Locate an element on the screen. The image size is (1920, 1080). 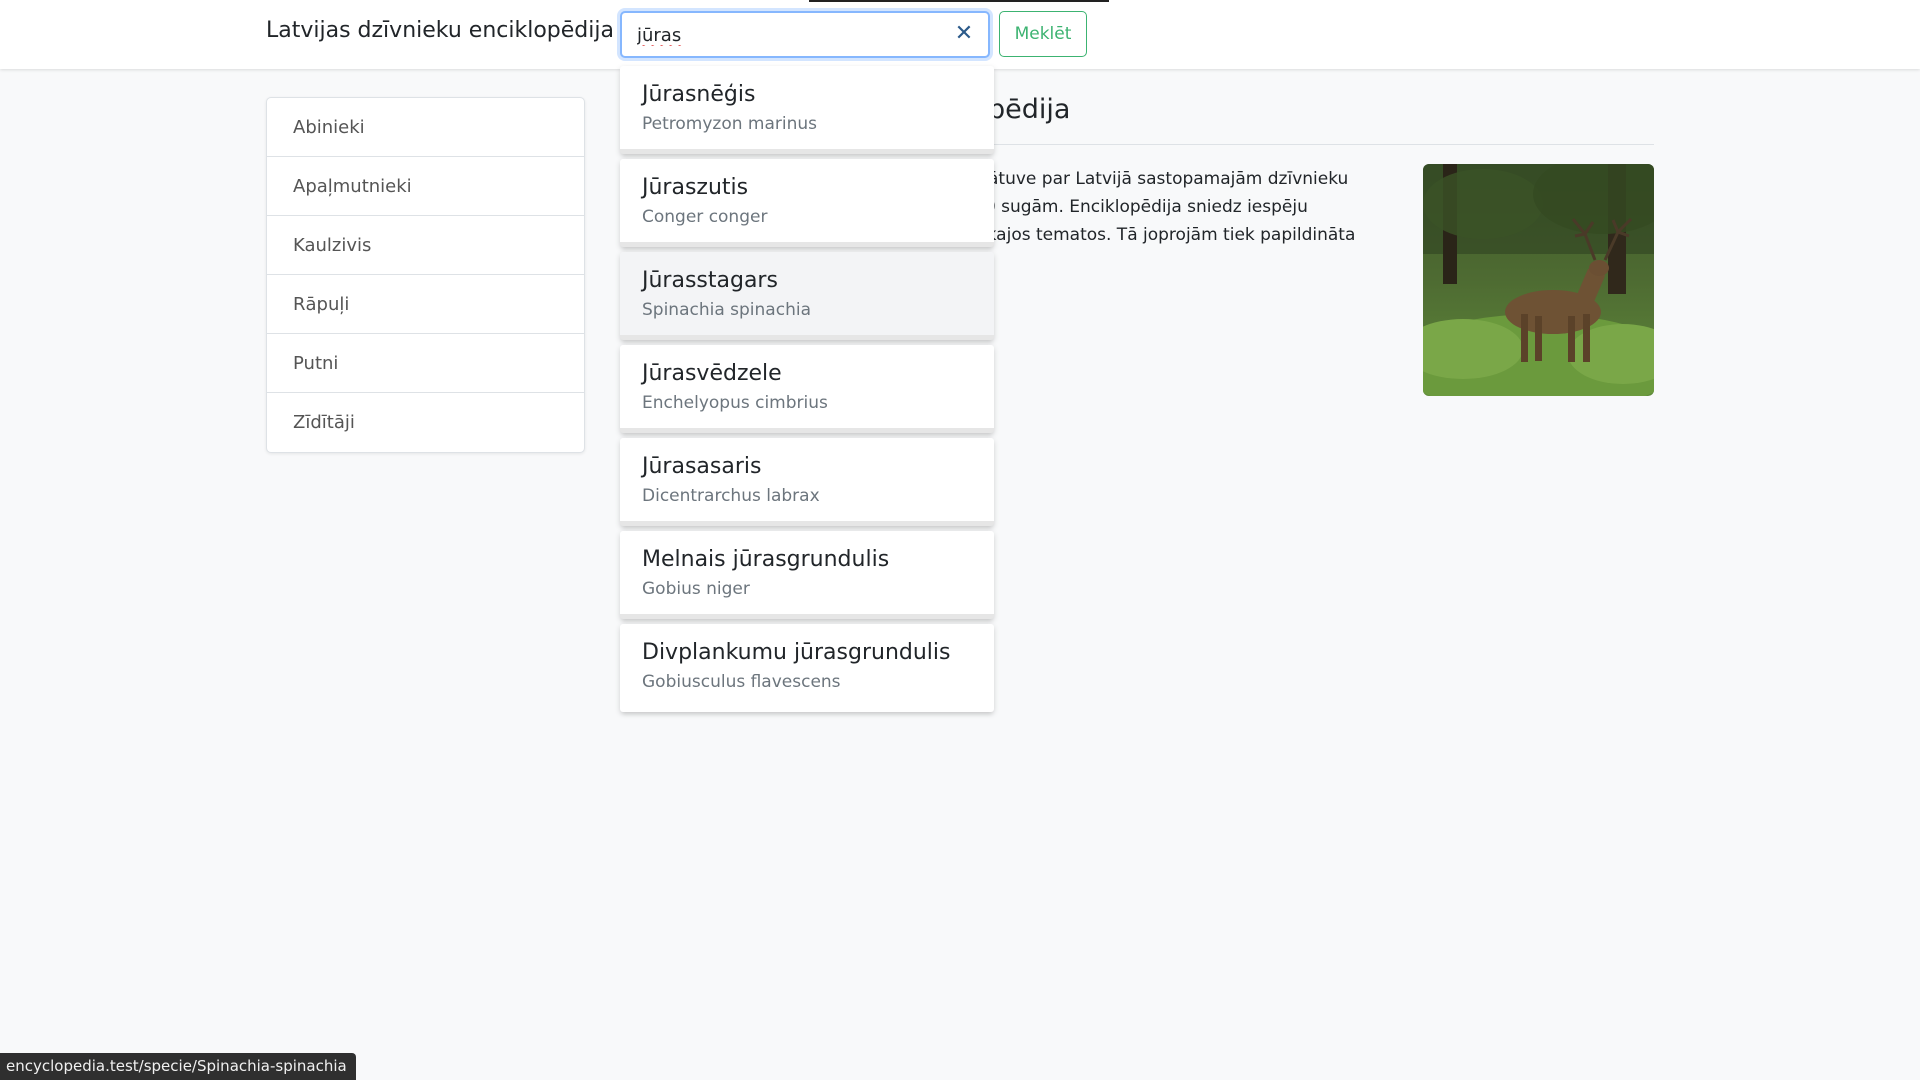
search-box: ✕ is located at coordinates (805, 34).